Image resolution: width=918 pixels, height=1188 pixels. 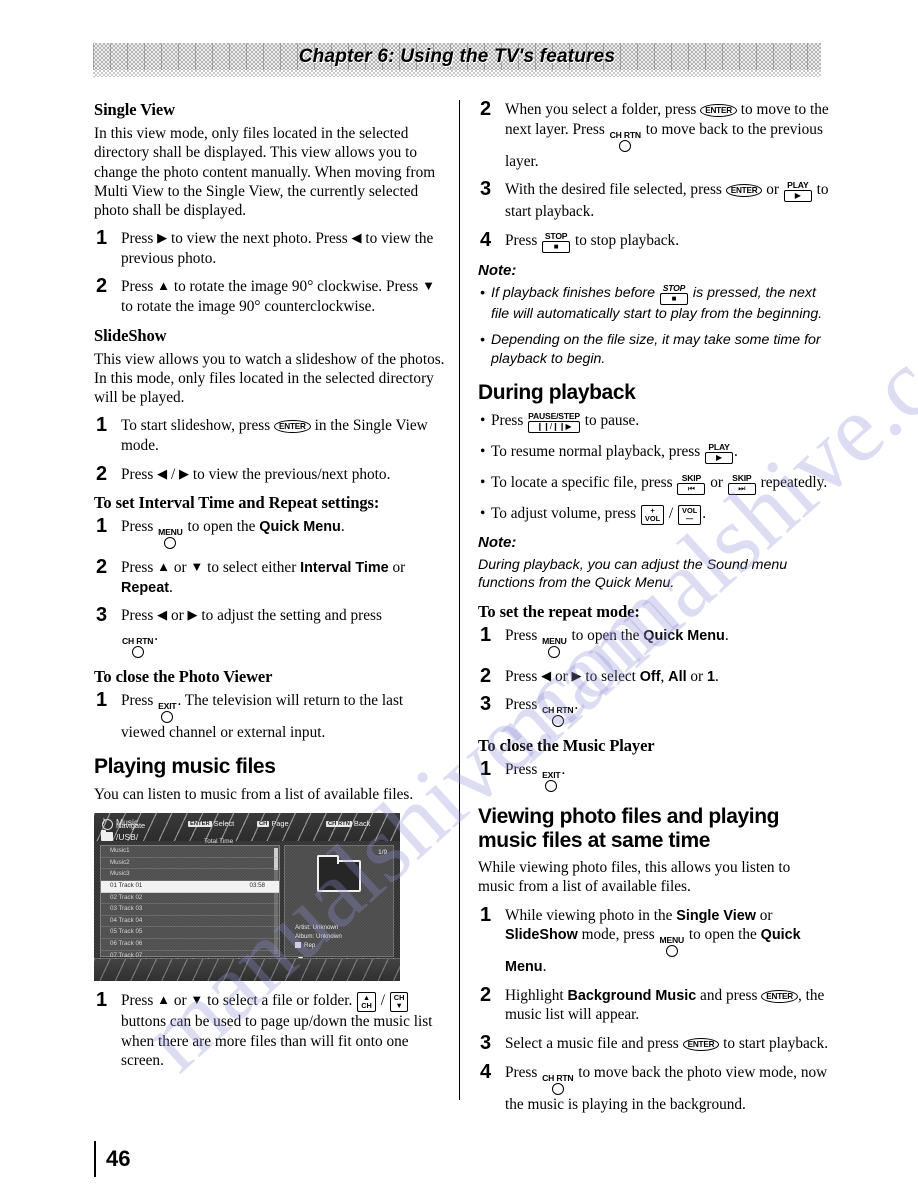 I want to click on list-item-name: Music3, so click(x=120, y=874).